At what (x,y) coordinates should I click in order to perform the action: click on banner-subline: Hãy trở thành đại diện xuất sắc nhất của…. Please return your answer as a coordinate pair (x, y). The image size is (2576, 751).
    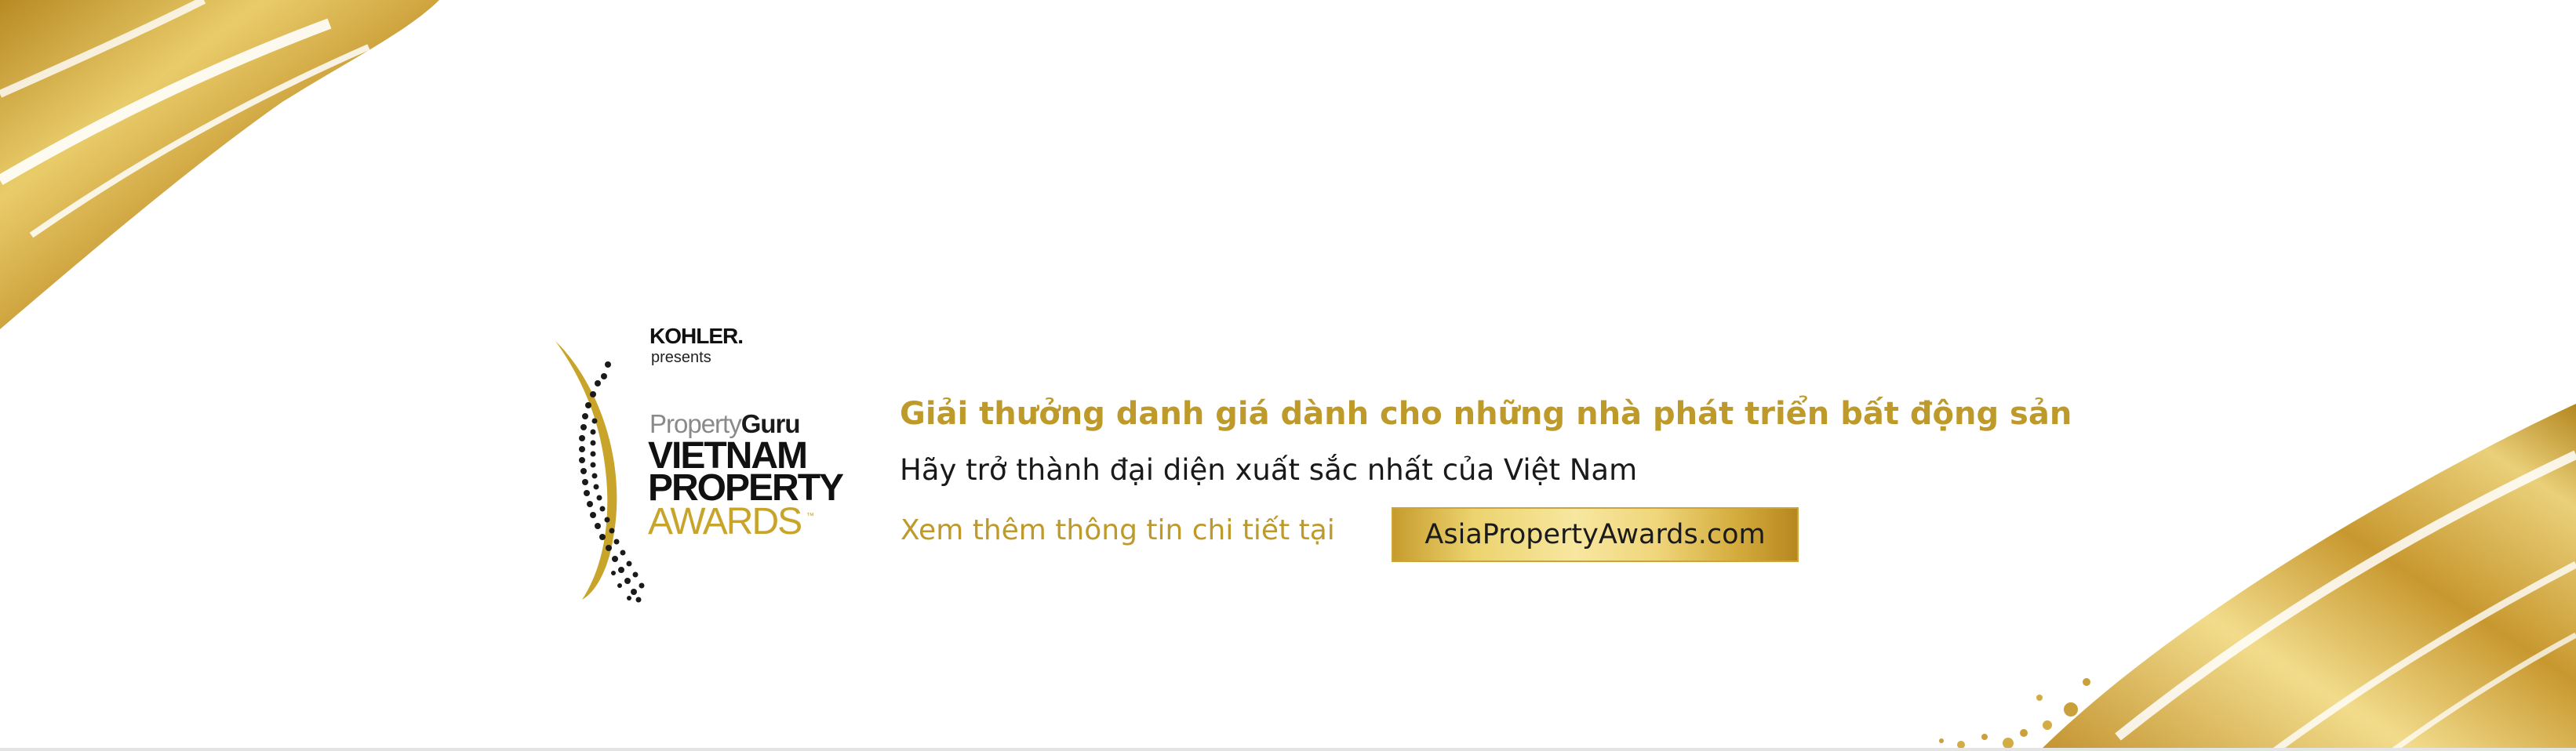
    Looking at the image, I should click on (1269, 470).